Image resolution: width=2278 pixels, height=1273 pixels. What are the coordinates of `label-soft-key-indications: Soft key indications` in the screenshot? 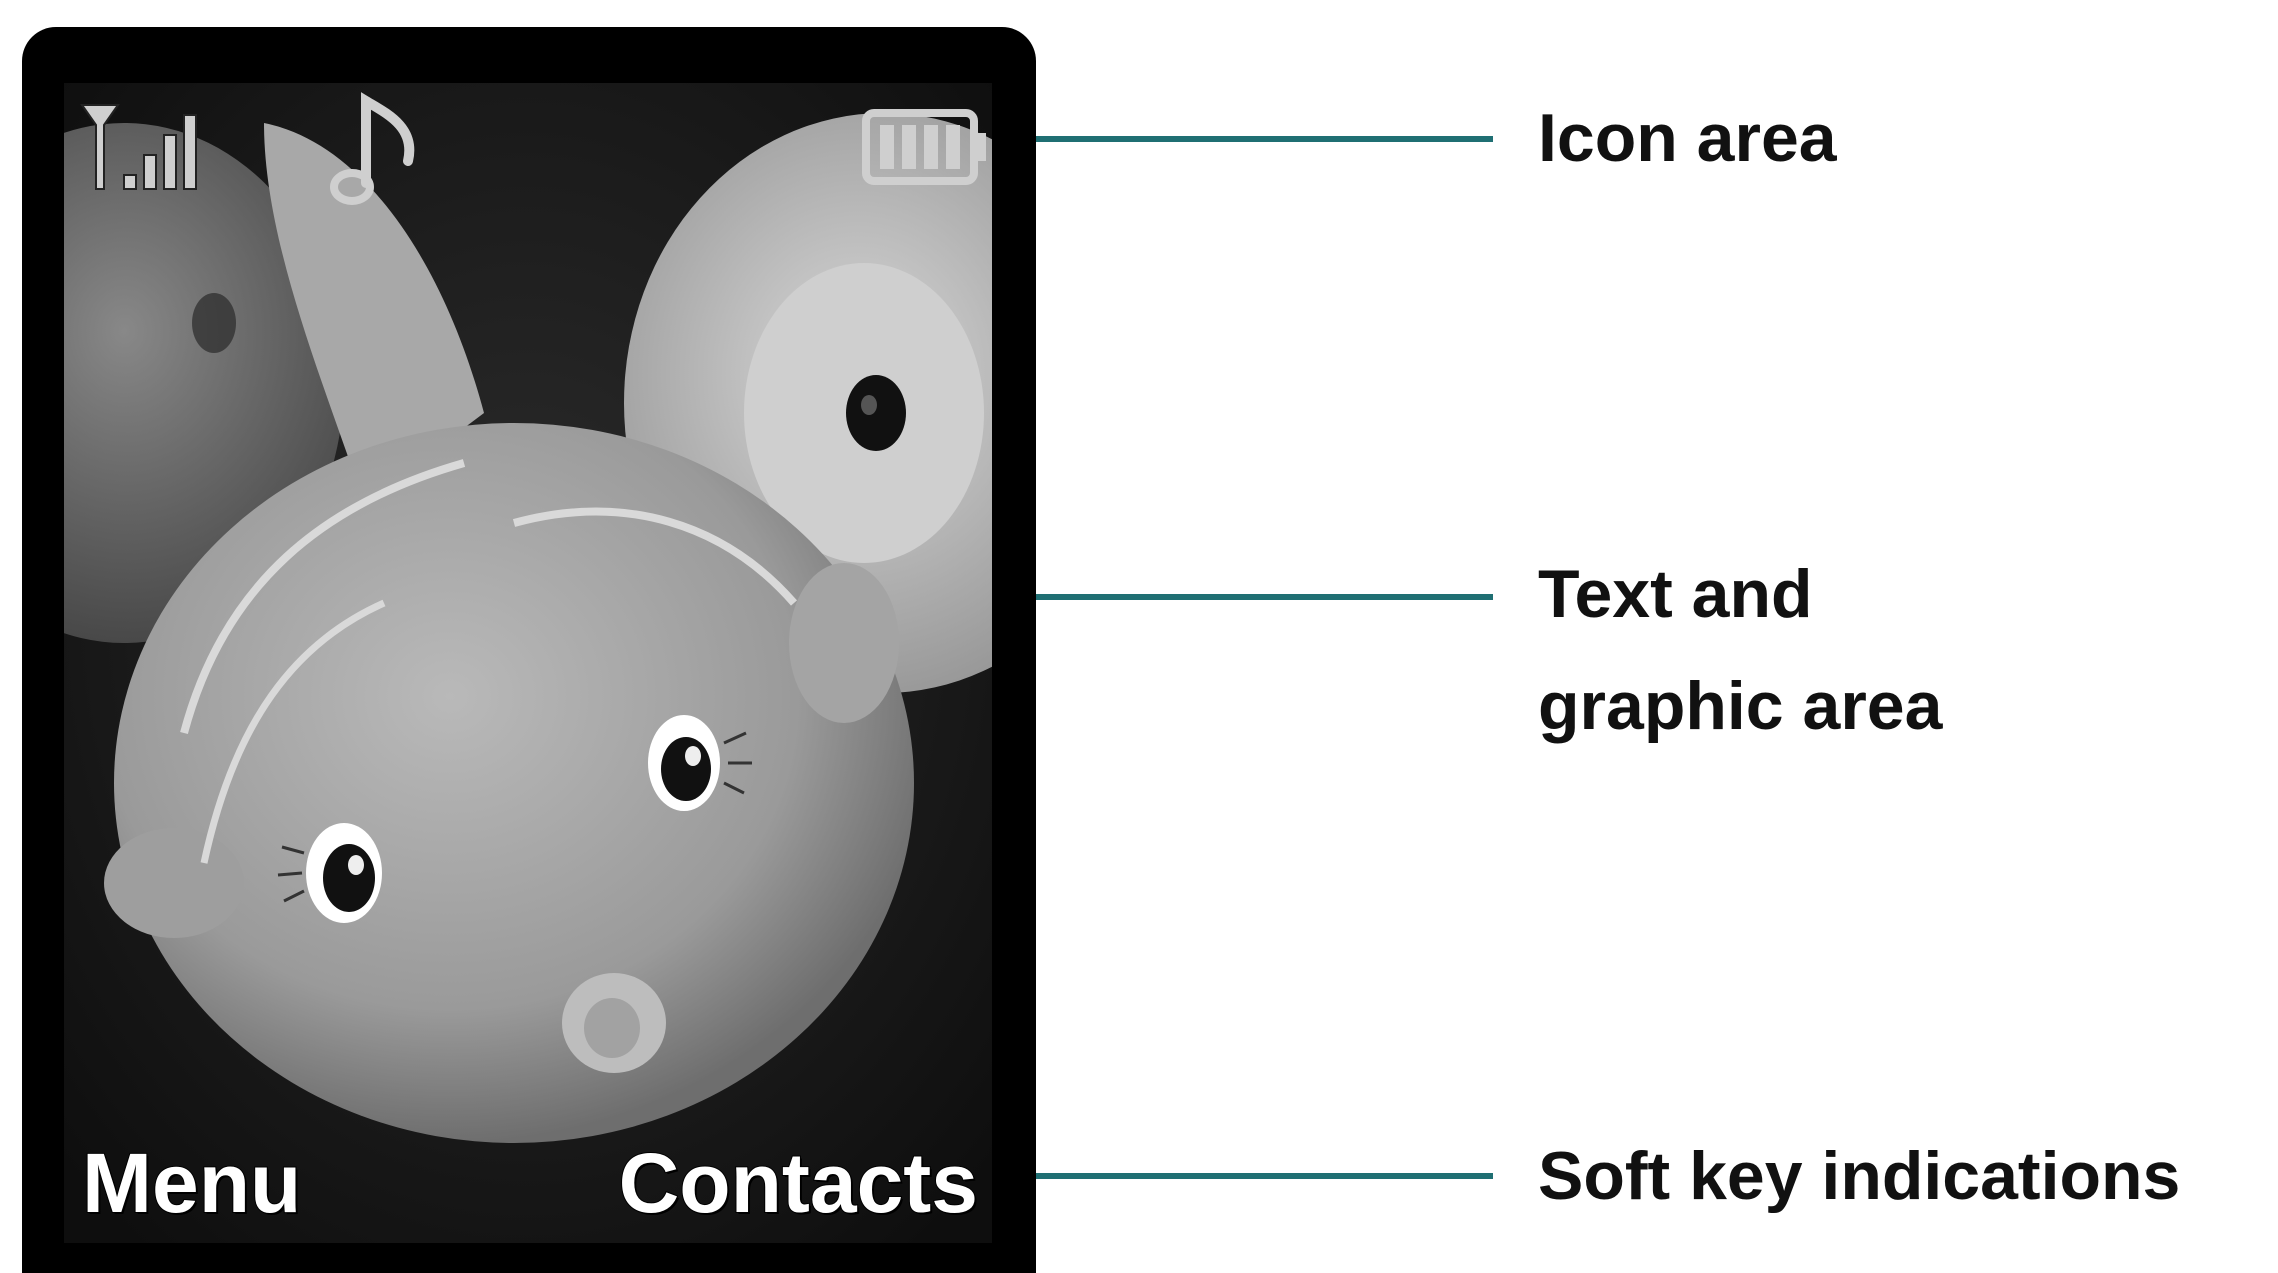 It's located at (1859, 1176).